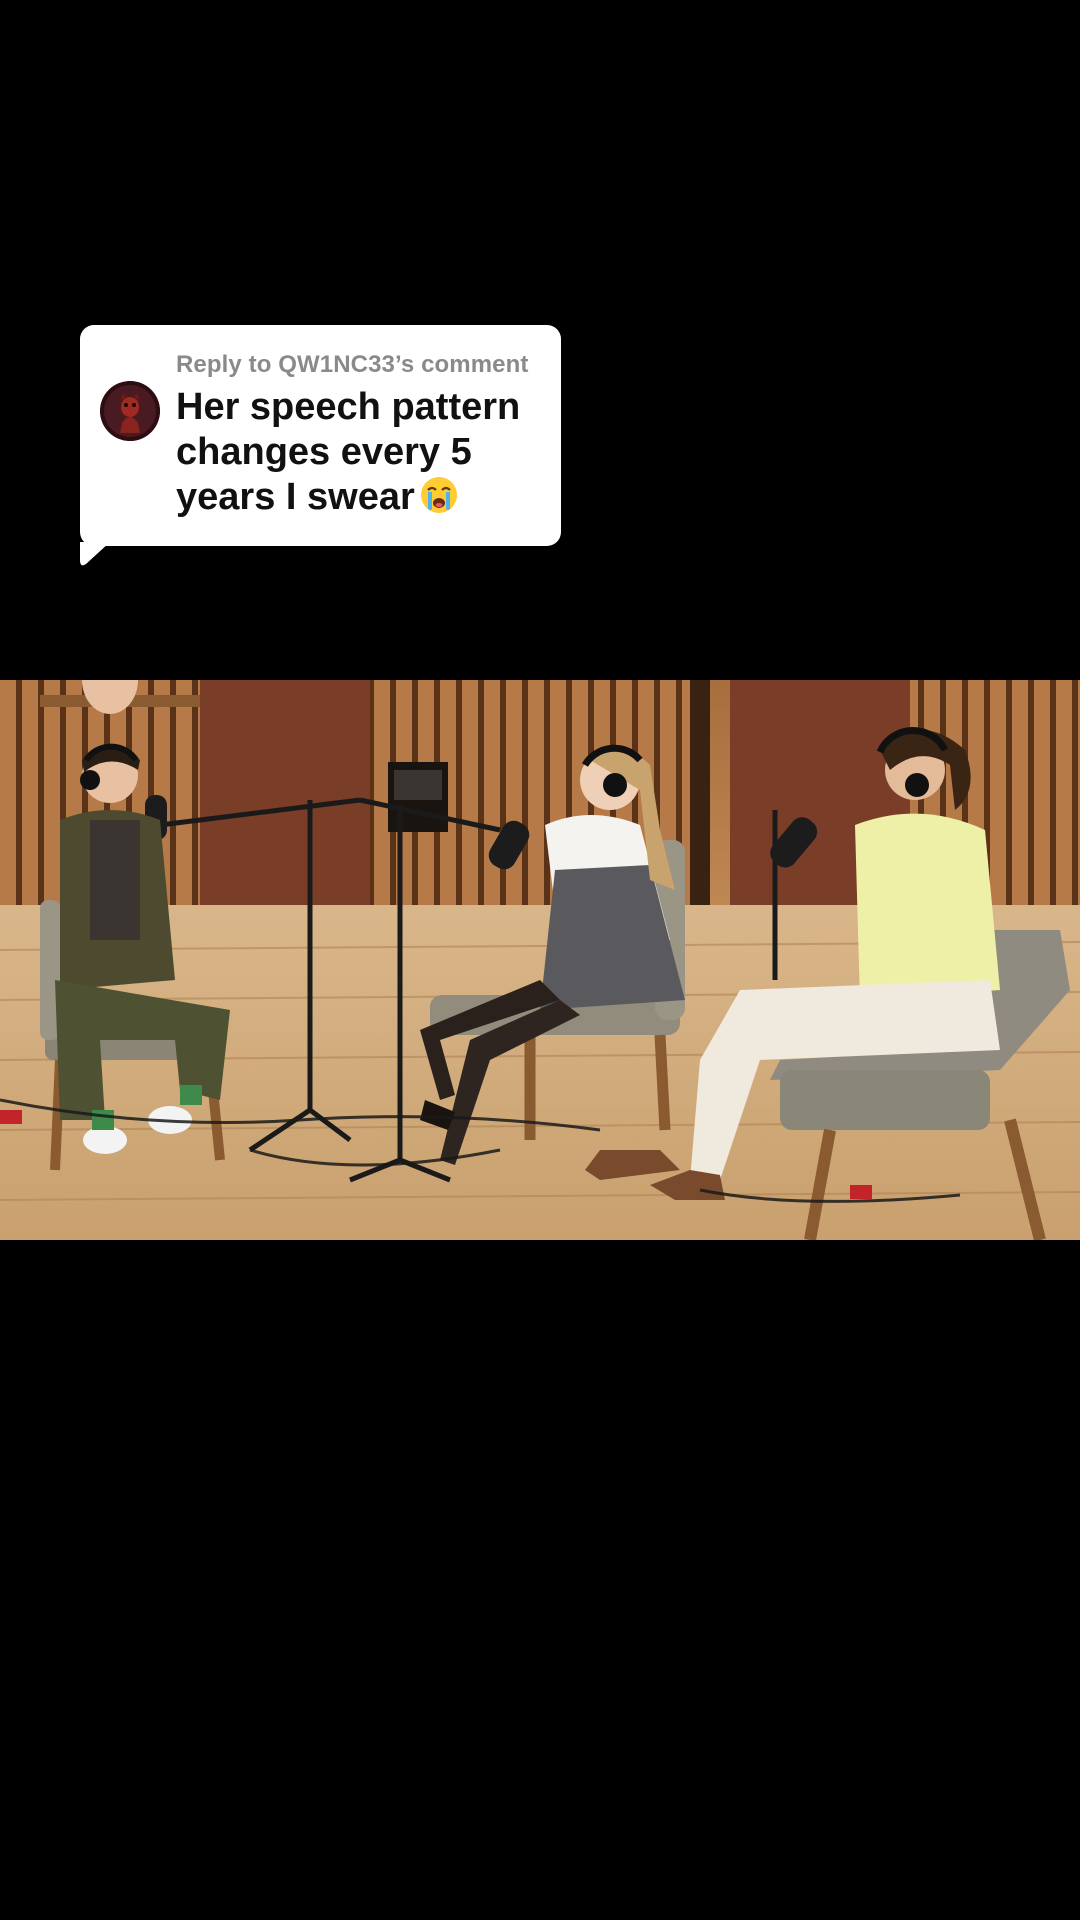 The image size is (1080, 1920). Describe the element at coordinates (439, 495) in the screenshot. I see `loudly-crying-face-icon` at that location.